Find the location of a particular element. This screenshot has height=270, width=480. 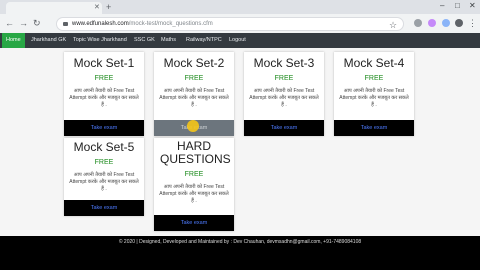

back-icon: ← is located at coordinates (9, 23).